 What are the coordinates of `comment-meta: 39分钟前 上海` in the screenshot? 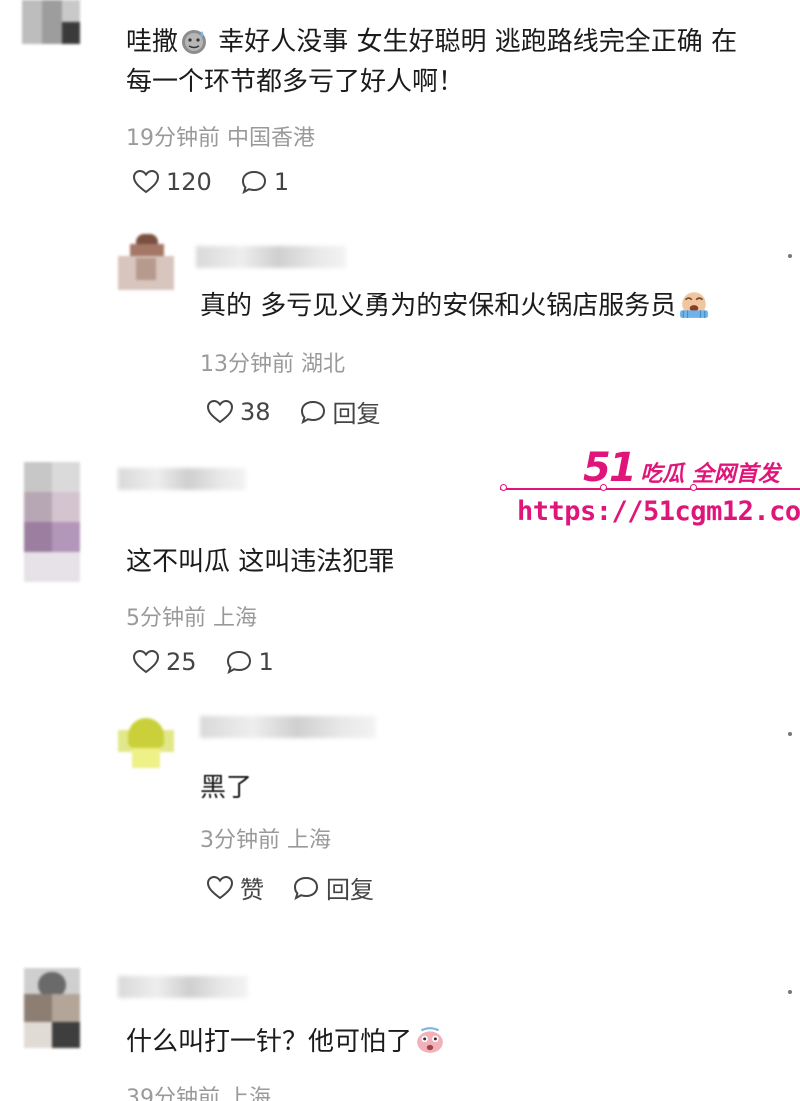 It's located at (198, 1093).